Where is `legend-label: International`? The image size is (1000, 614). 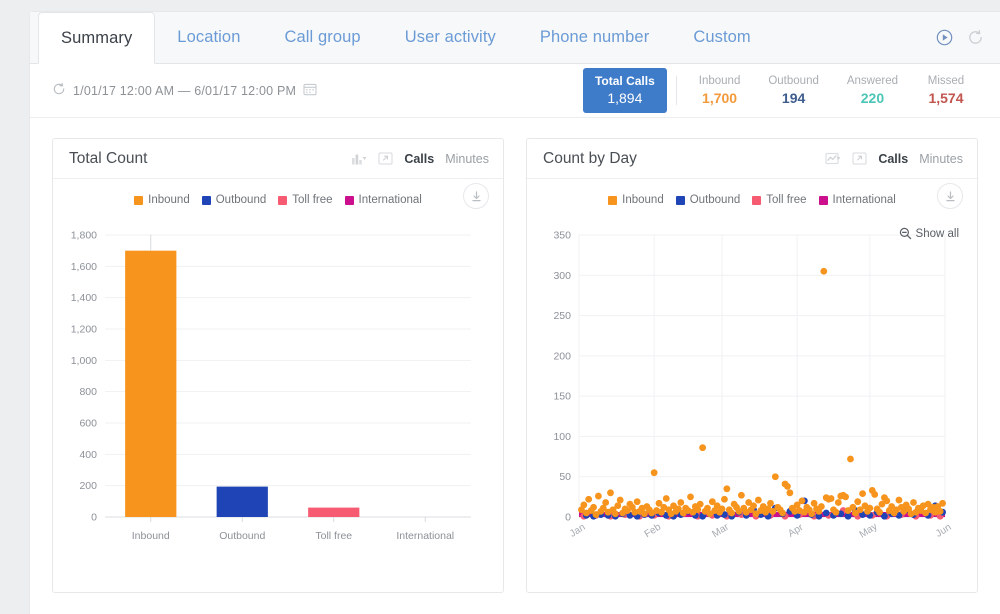
legend-label: International is located at coordinates (390, 200).